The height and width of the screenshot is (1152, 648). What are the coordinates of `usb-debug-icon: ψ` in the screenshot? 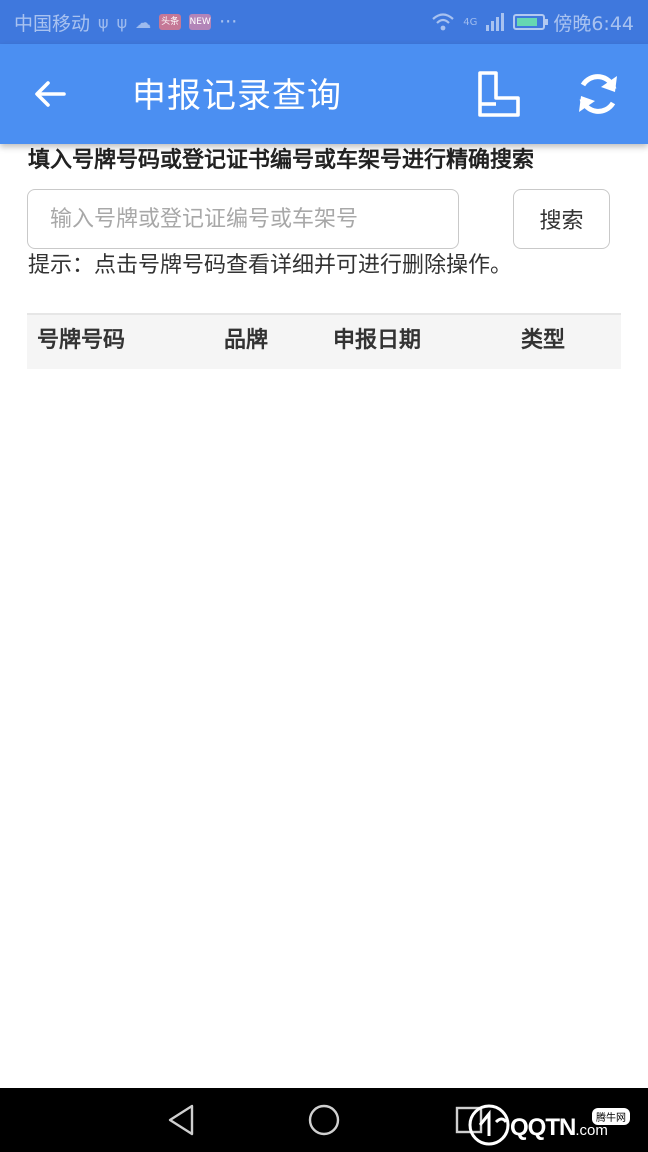 It's located at (122, 22).